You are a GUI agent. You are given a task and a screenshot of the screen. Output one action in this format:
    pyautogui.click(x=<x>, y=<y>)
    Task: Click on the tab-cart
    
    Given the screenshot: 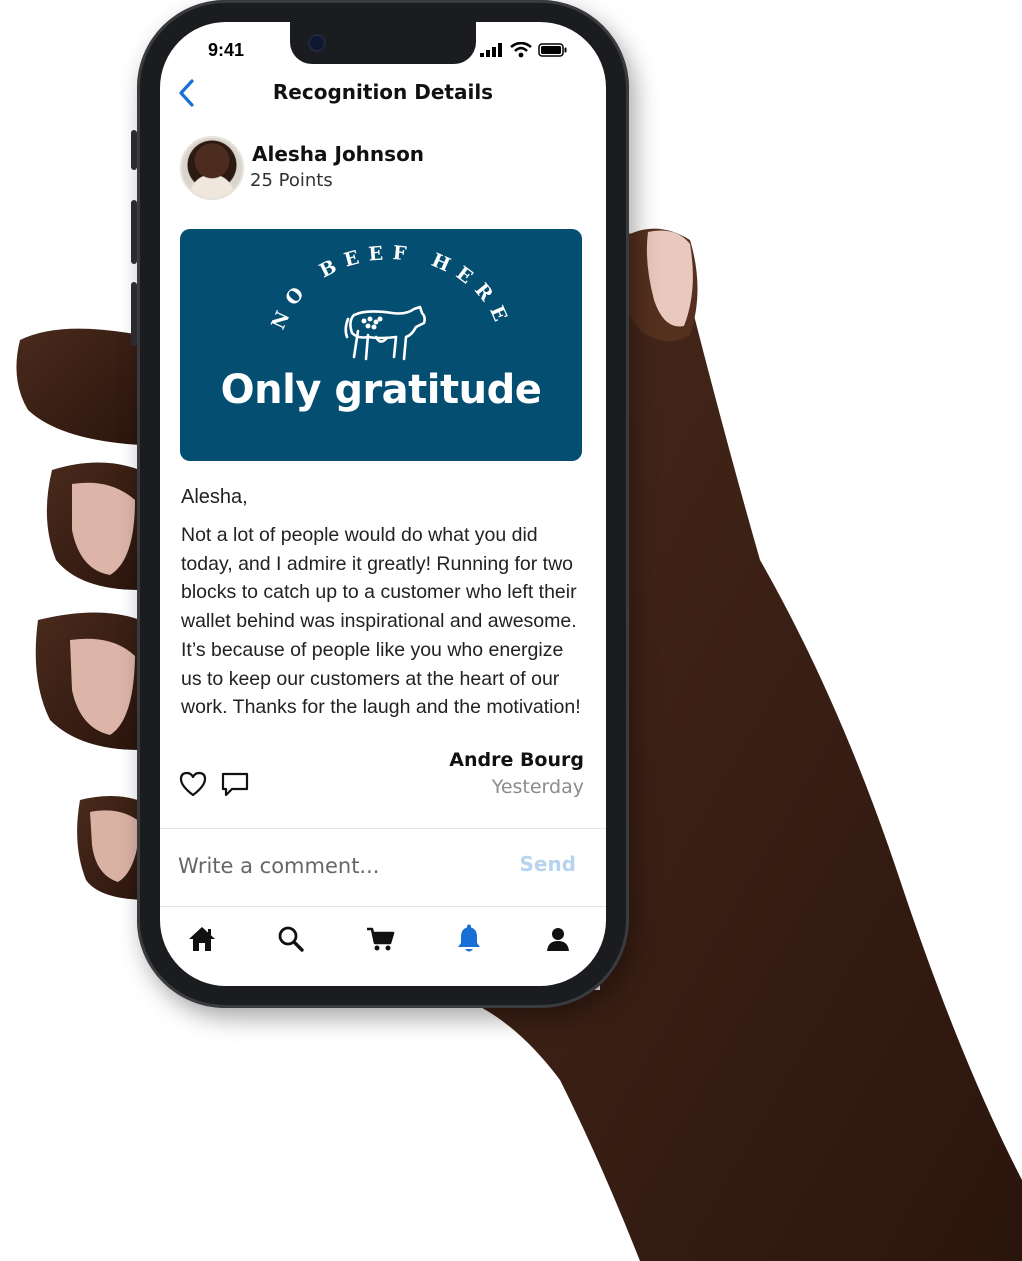 What is the action you would take?
    pyautogui.click(x=380, y=939)
    